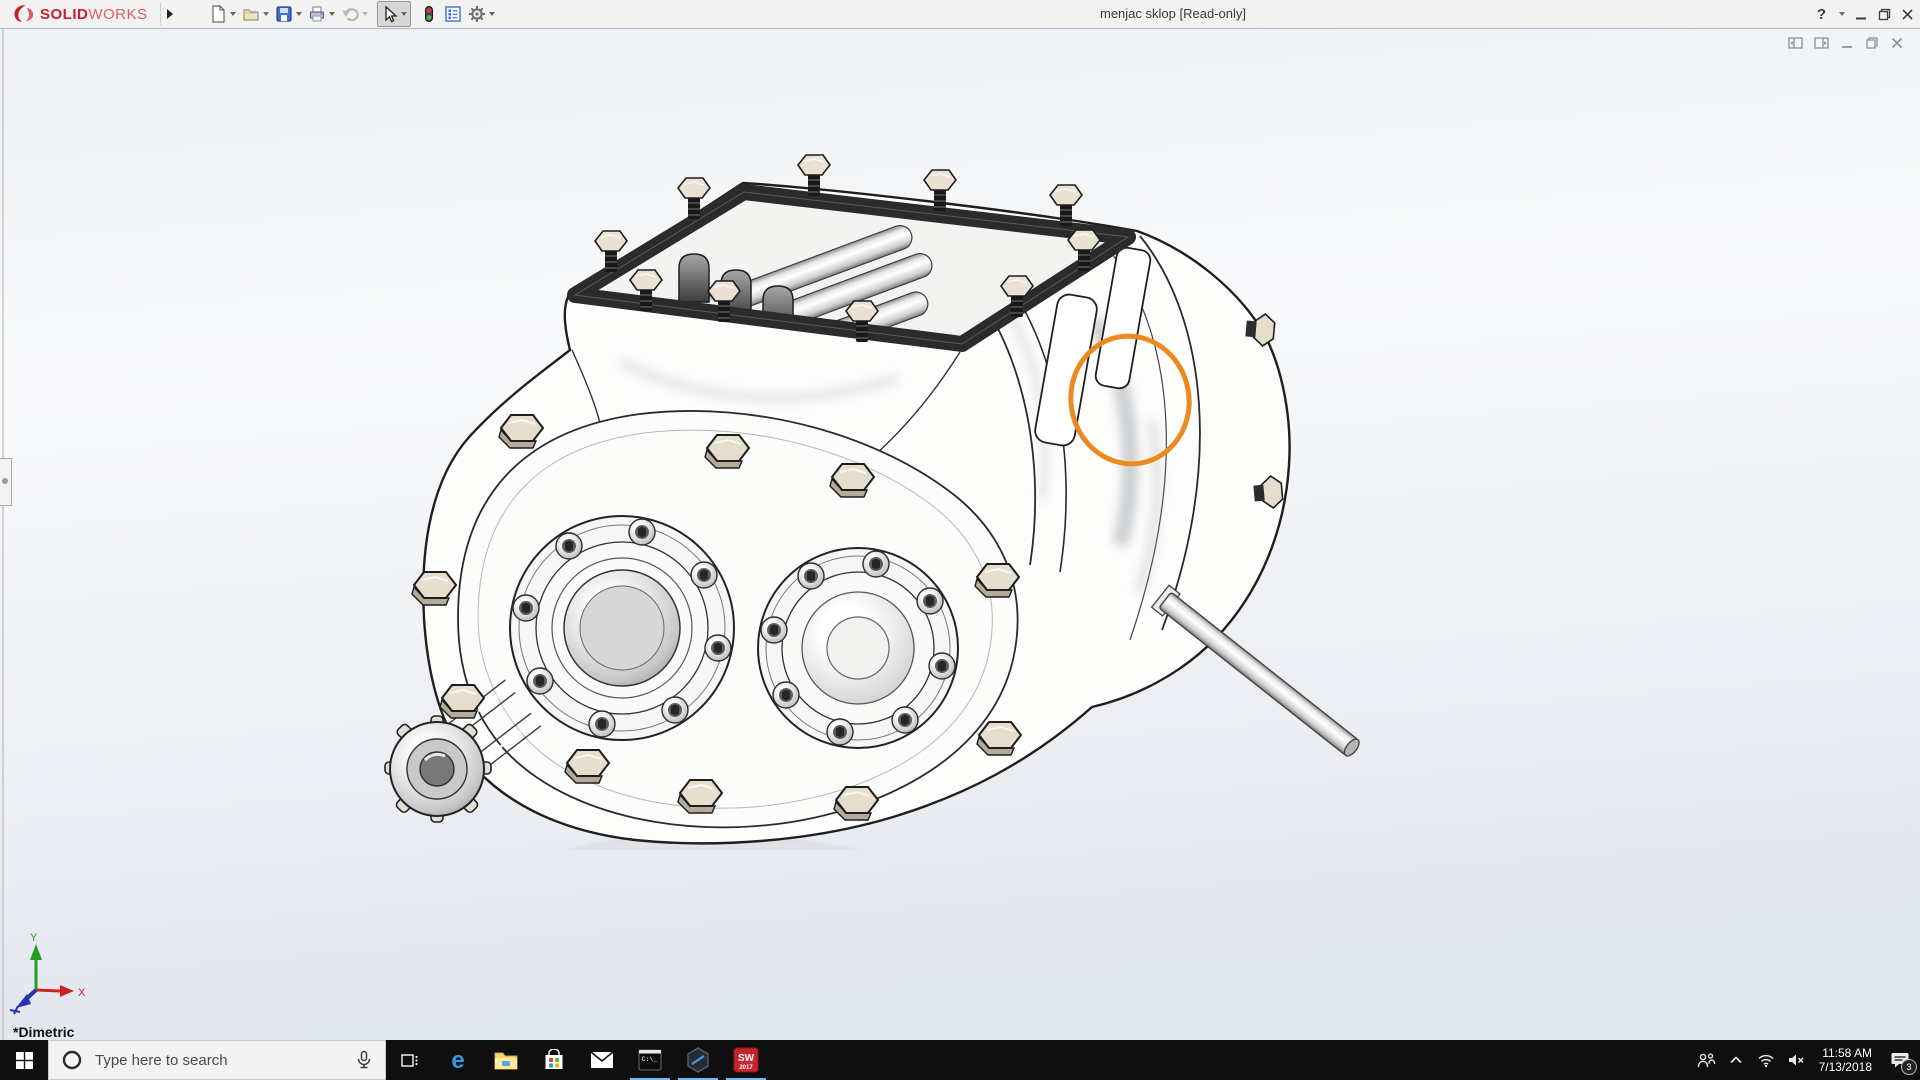  I want to click on task-view-button, so click(410, 1060).